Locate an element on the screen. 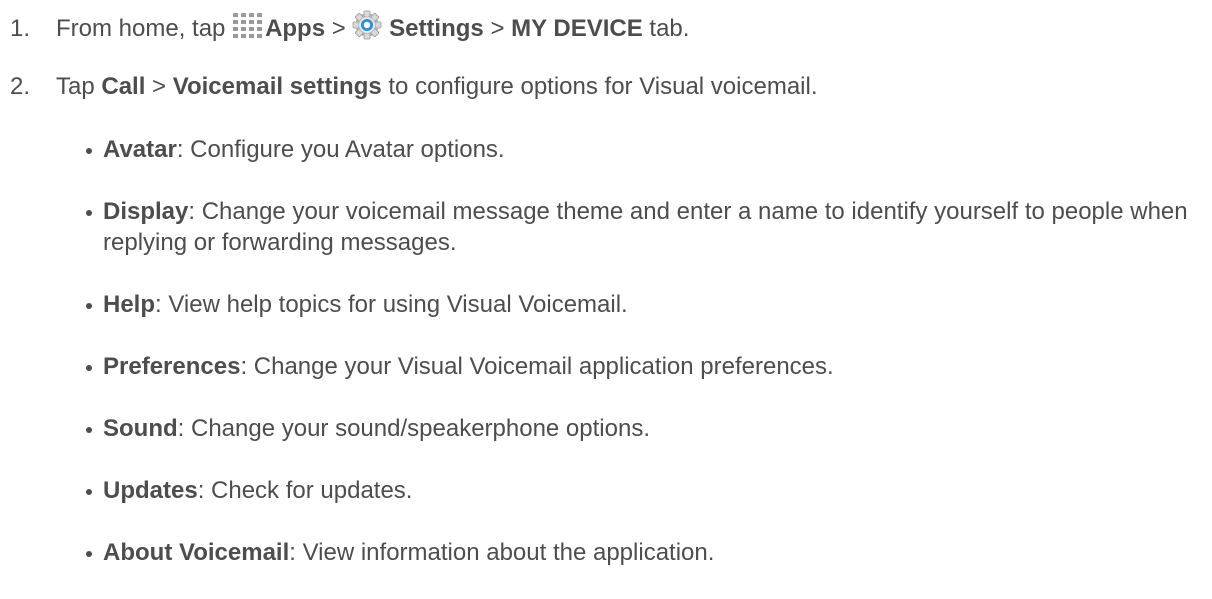  apps-label: Apps is located at coordinates (295, 28).